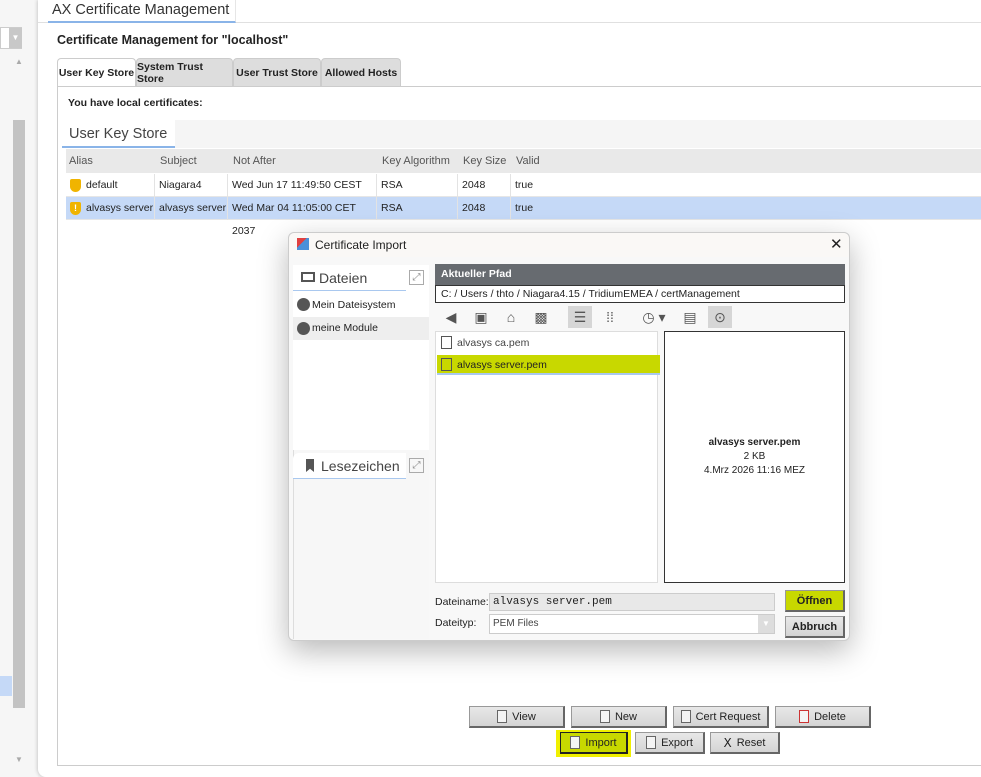 The height and width of the screenshot is (777, 981). What do you see at coordinates (601, 742) in the screenshot?
I see `button-label: Import` at bounding box center [601, 742].